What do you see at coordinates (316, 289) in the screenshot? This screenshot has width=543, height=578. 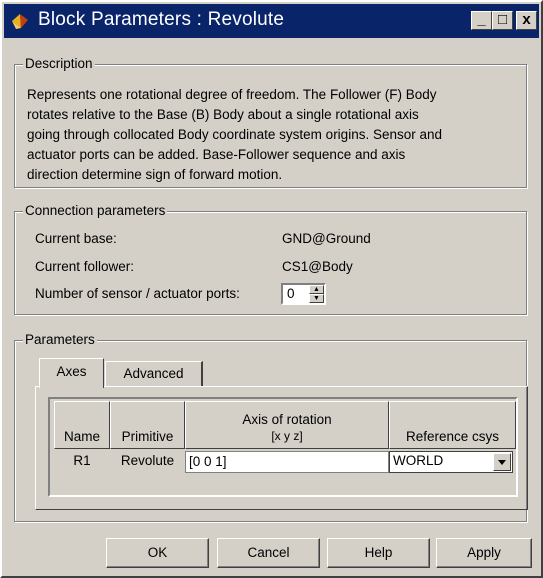 I see `spin-up-icon: ▲` at bounding box center [316, 289].